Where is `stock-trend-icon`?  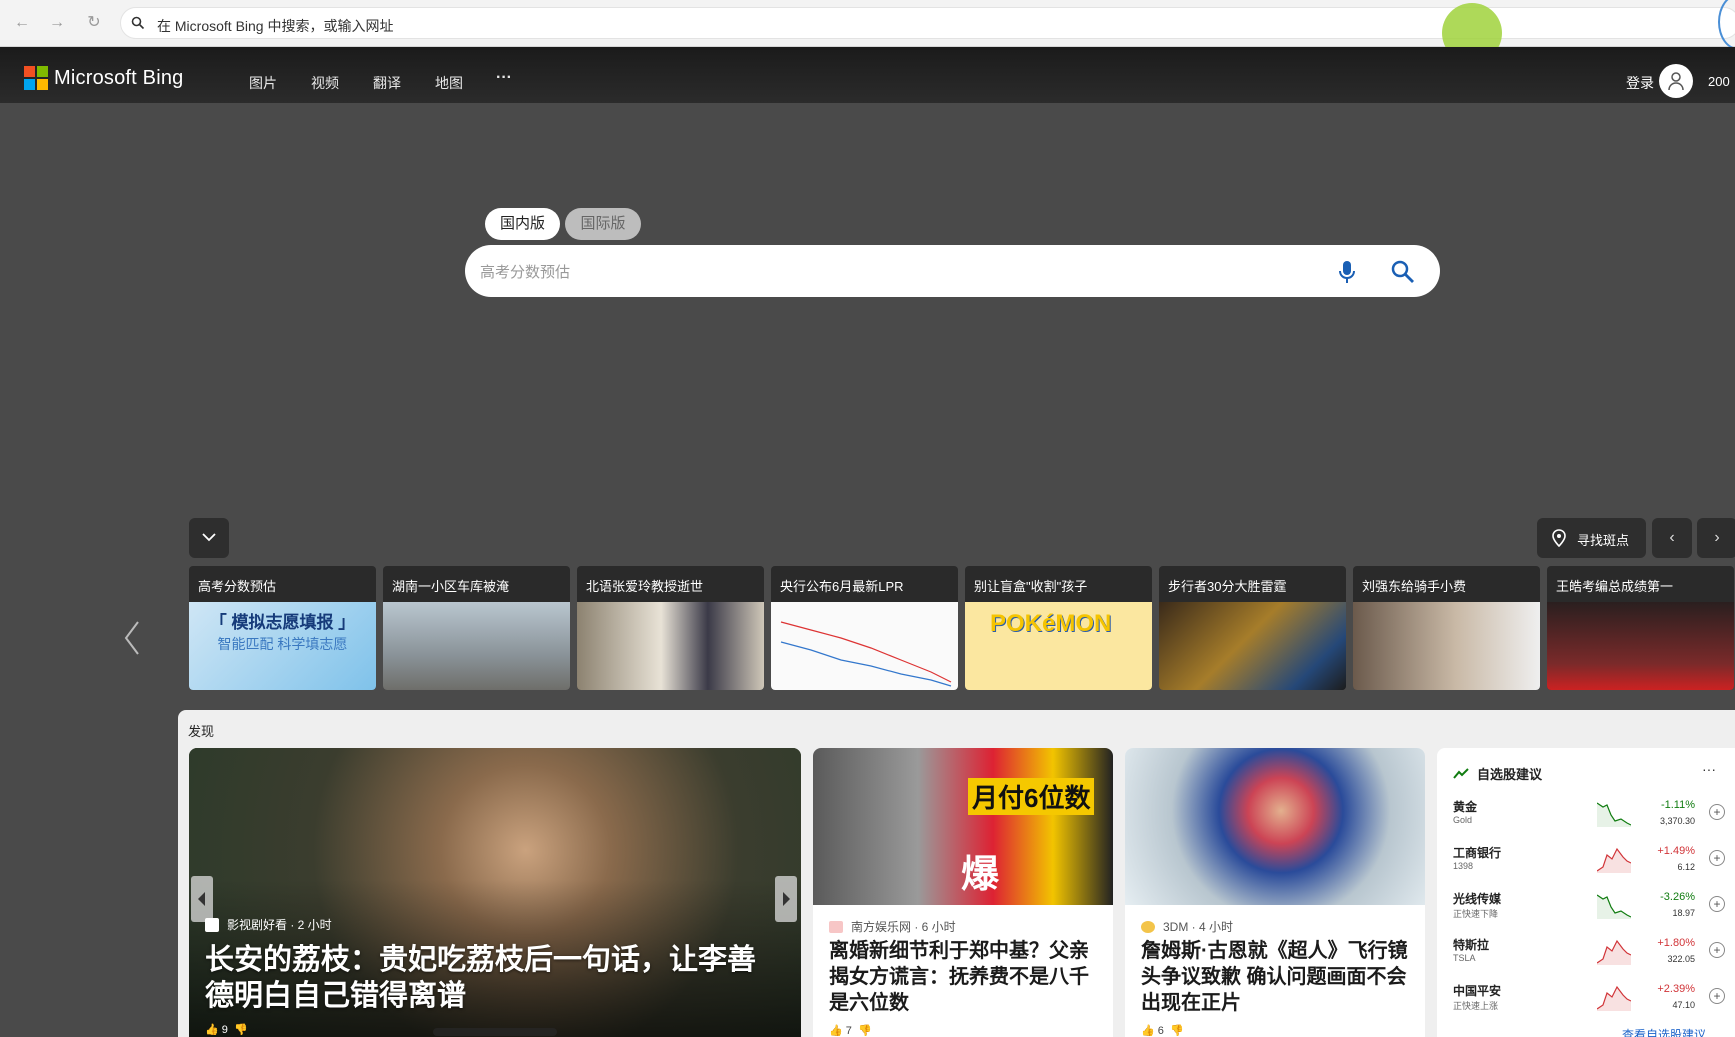 stock-trend-icon is located at coordinates (1461, 773).